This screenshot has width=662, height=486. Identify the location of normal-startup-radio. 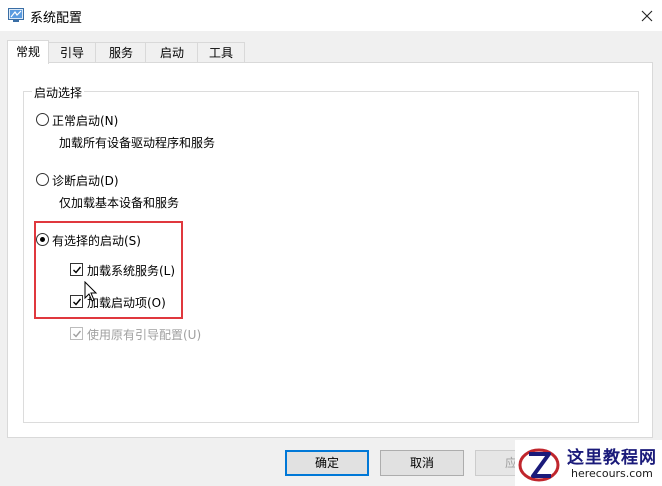
(42, 119).